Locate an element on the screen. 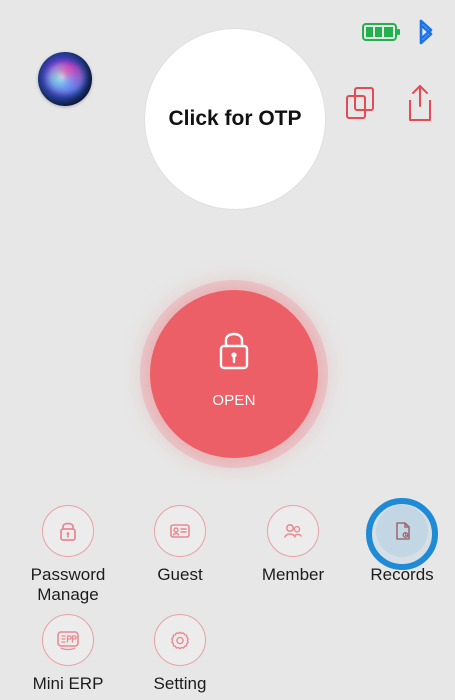 This screenshot has height=700, width=455. menu-item-guest: Guest is located at coordinates (180, 545).